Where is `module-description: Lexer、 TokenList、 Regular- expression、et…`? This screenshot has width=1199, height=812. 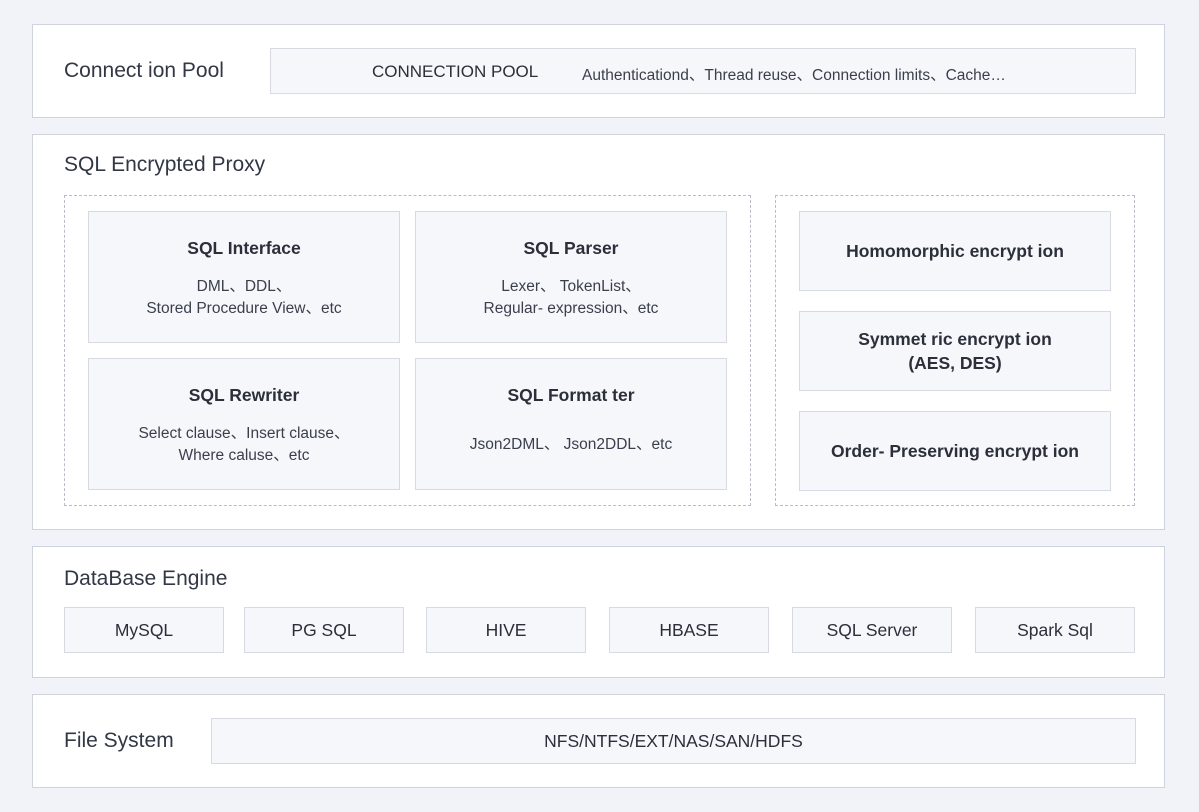
module-description: Lexer、 TokenList、 Regular- expression、et… is located at coordinates (571, 298).